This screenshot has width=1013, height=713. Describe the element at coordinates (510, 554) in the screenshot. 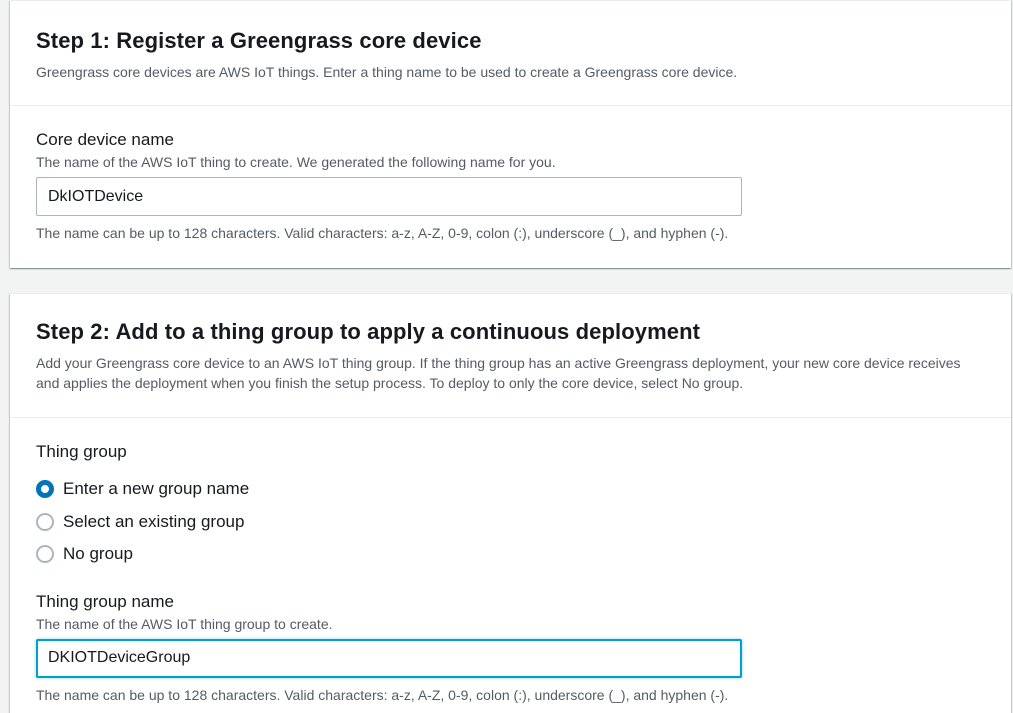

I see `radio-option-no-group: No group` at that location.